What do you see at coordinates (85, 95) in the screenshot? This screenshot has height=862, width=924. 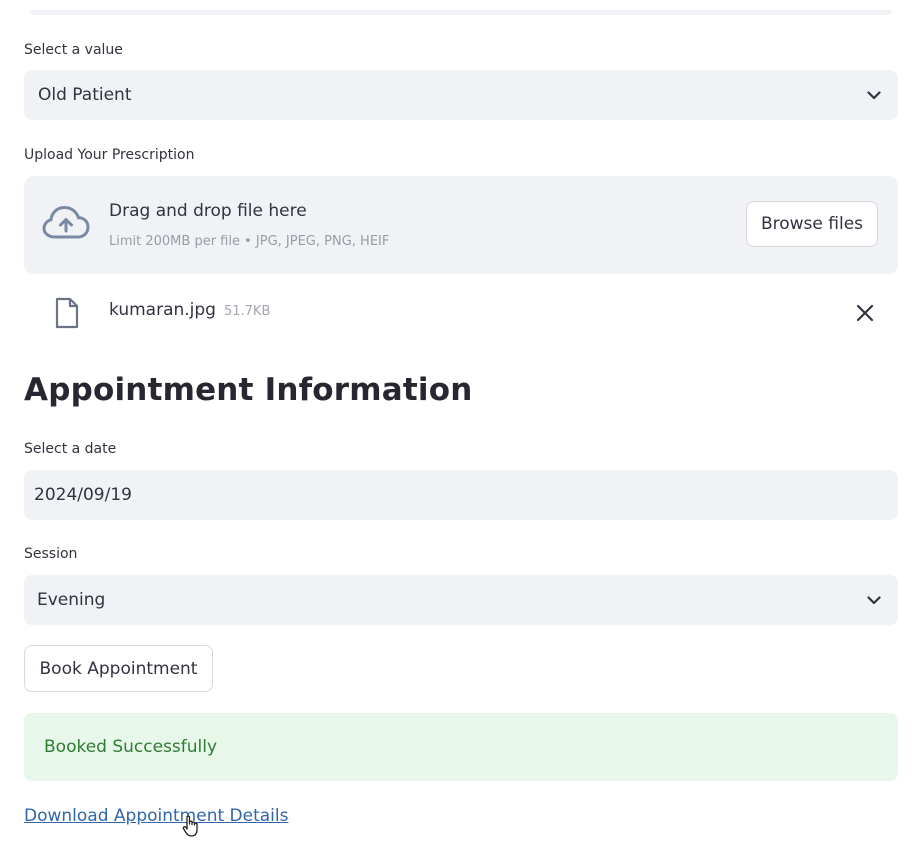 I see `patient-type-value: Old Patient` at bounding box center [85, 95].